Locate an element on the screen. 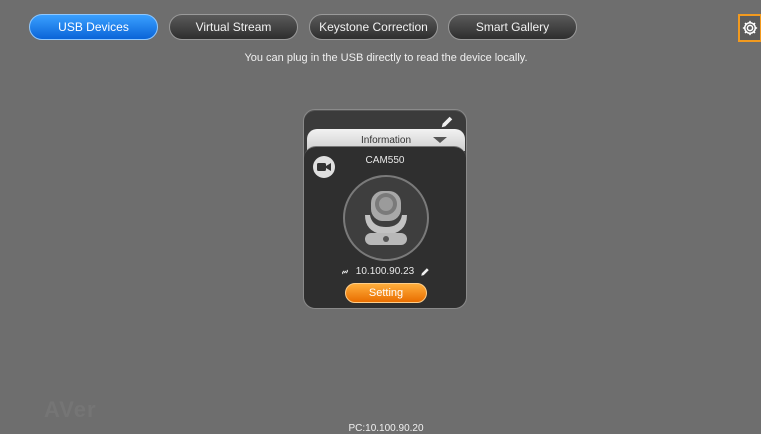  tab-virtual-stream: Virtual Stream is located at coordinates (233, 27).